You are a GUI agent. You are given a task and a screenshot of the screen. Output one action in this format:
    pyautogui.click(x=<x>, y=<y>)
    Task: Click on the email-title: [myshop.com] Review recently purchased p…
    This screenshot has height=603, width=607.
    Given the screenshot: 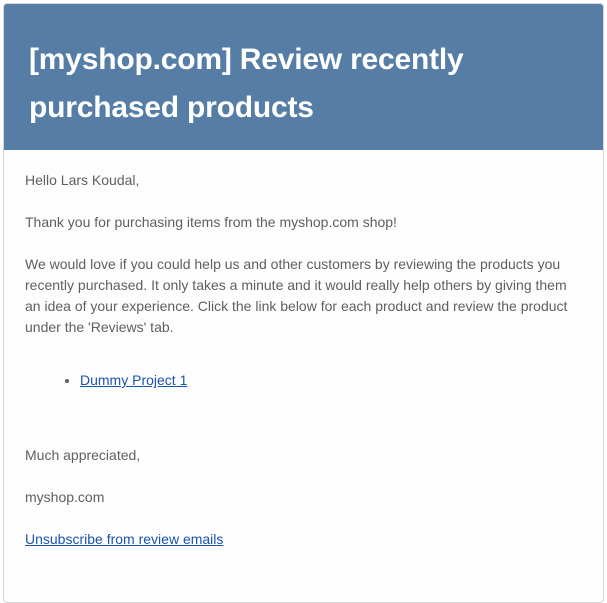 What is the action you would take?
    pyautogui.click(x=246, y=83)
    